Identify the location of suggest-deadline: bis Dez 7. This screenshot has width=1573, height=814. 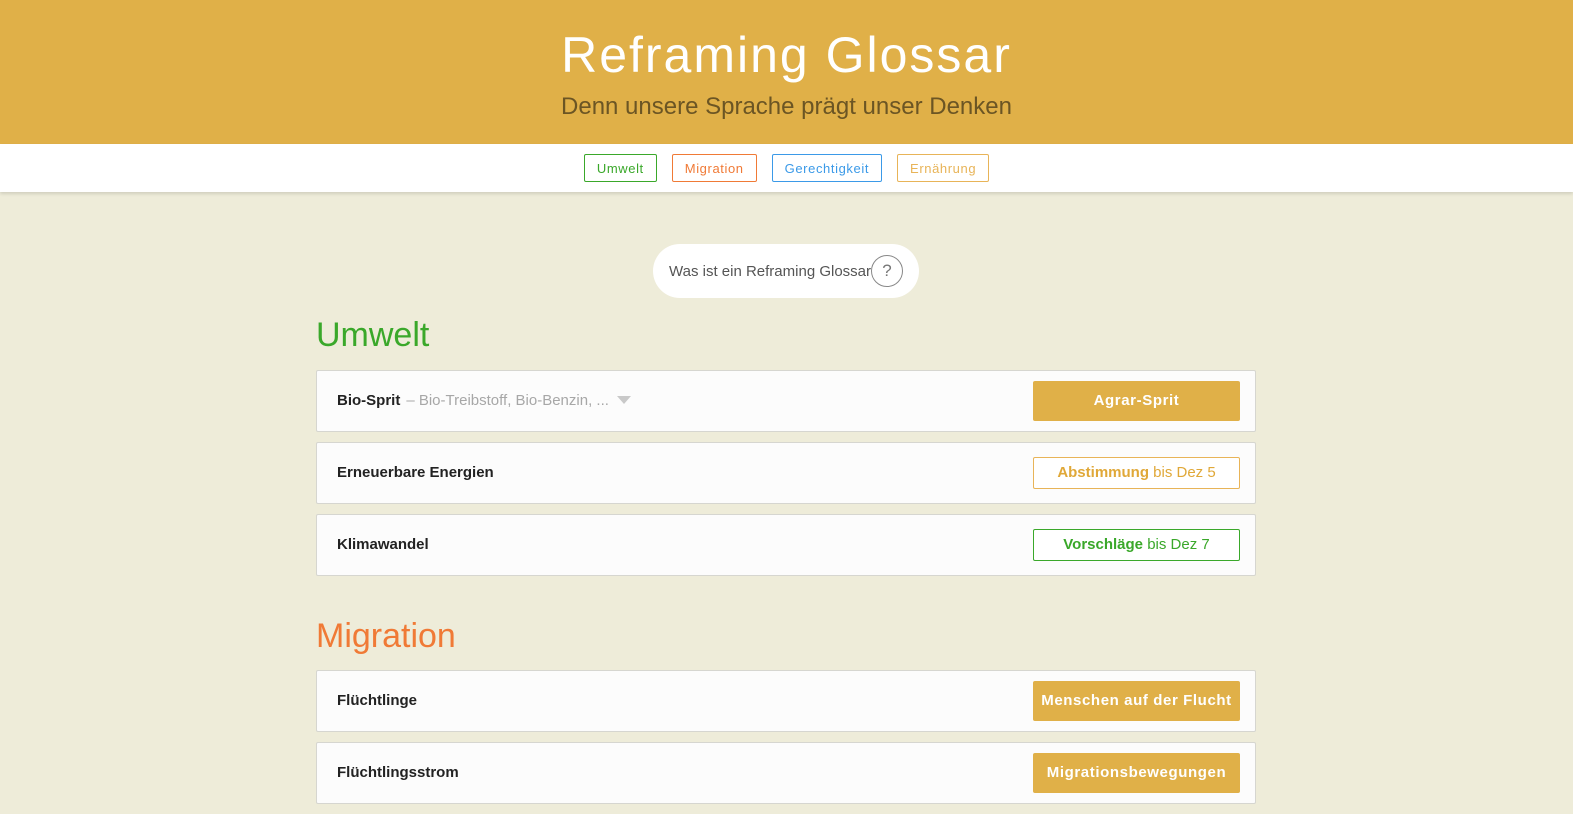
(1176, 544).